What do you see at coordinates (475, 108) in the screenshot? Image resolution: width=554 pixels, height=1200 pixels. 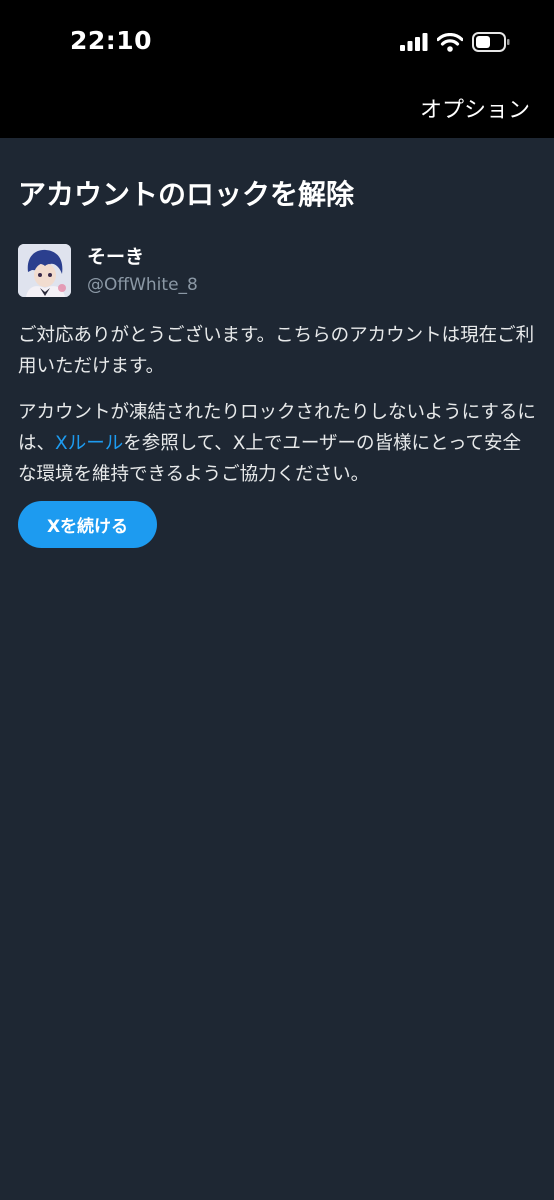 I see `options-link: オプション` at bounding box center [475, 108].